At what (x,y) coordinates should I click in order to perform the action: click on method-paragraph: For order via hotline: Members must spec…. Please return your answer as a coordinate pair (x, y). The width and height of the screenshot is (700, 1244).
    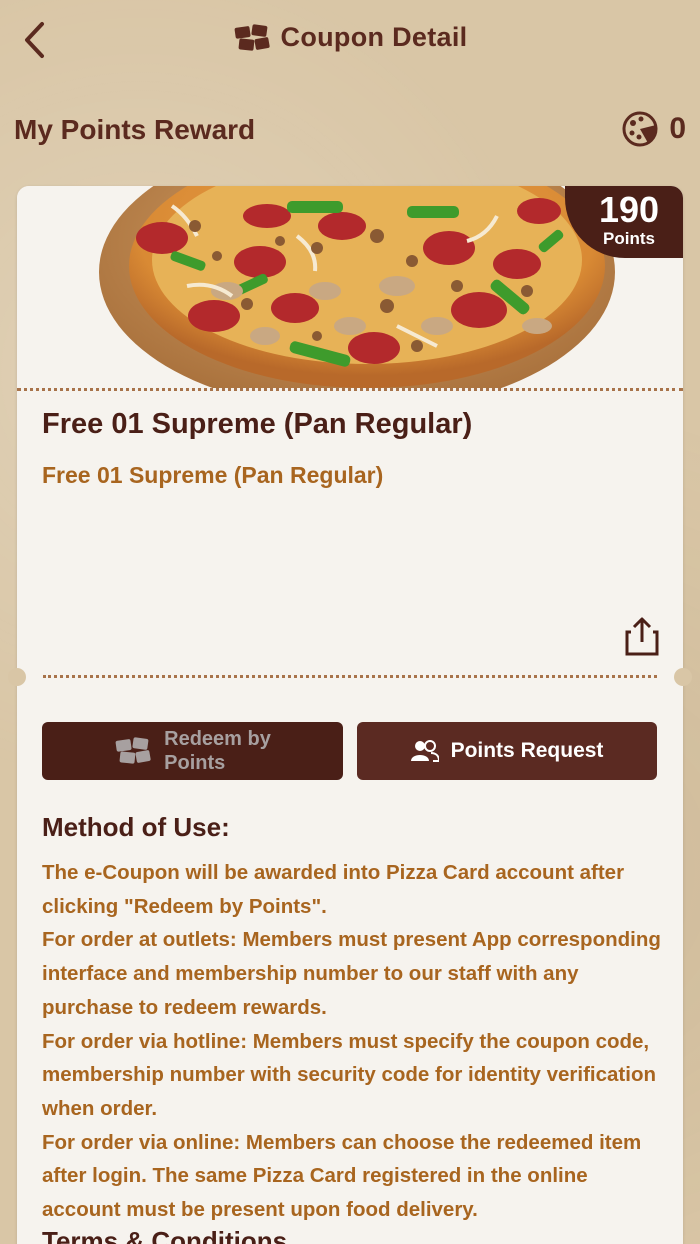
    Looking at the image, I should click on (349, 1074).